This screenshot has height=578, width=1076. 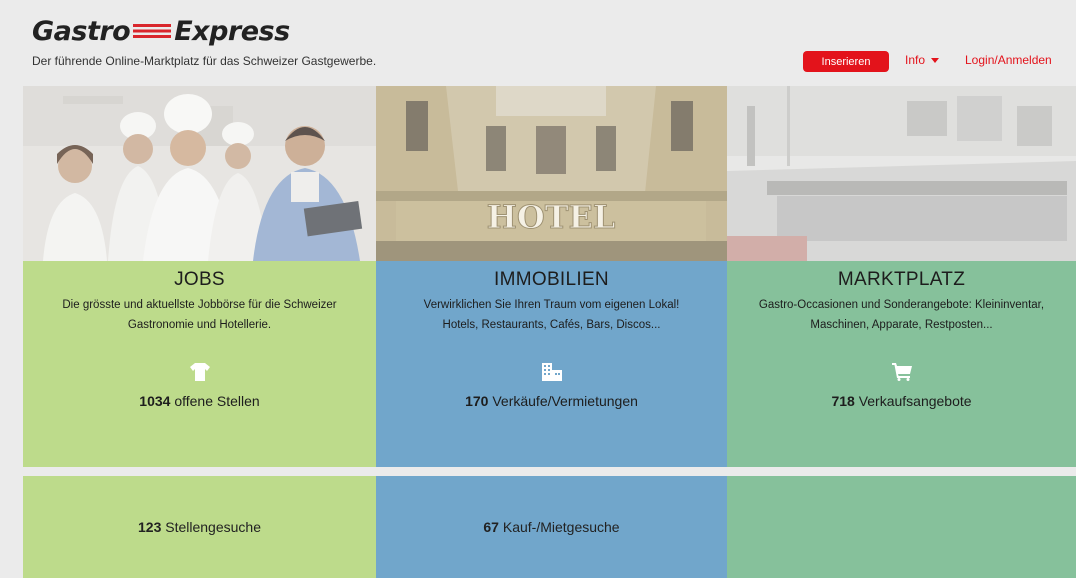 I want to click on marktplatz-count-label: Verkaufsangebote, so click(x=915, y=401).